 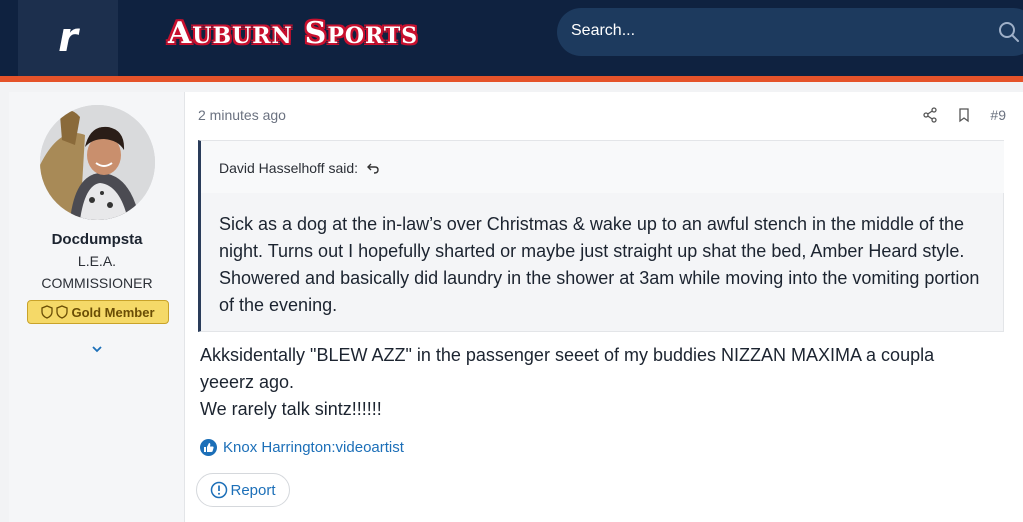 What do you see at coordinates (219, 490) in the screenshot?
I see `alert-circle-icon` at bounding box center [219, 490].